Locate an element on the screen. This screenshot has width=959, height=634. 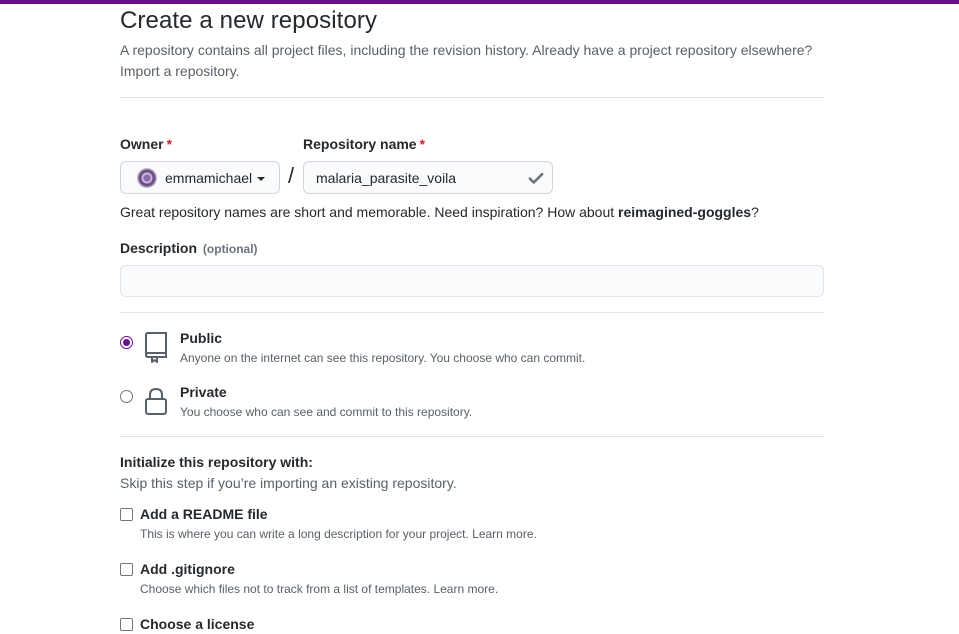
private-option-title: Private is located at coordinates (203, 392).